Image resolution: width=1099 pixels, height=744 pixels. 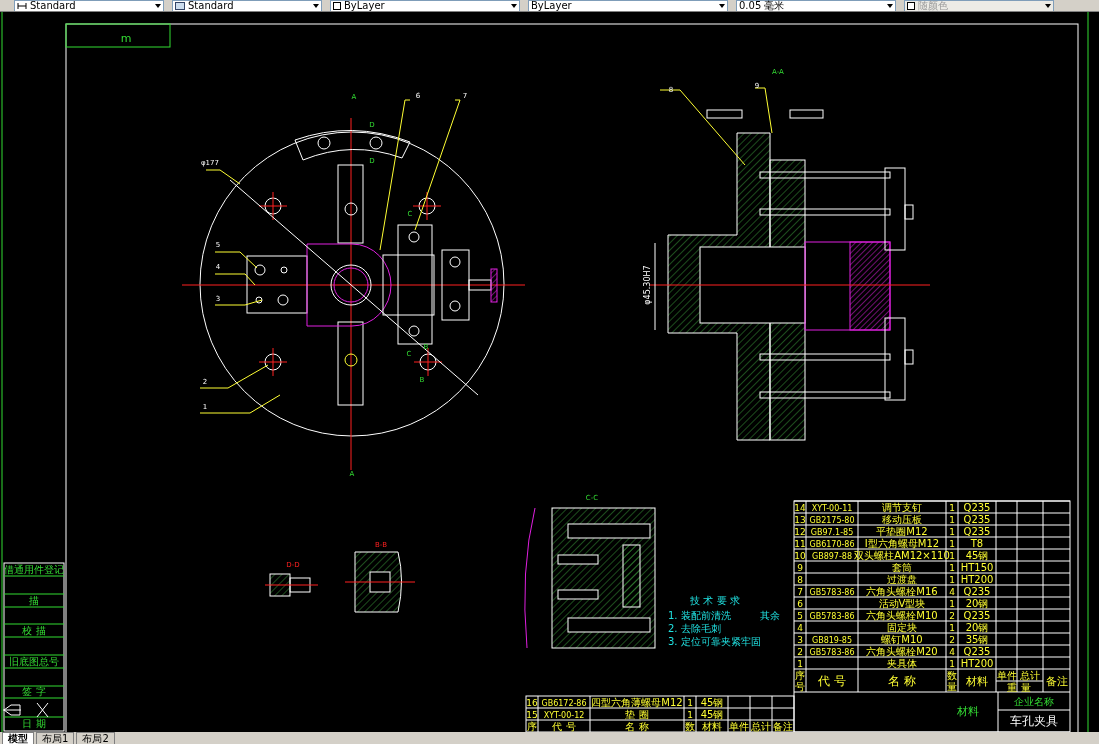 What do you see at coordinates (800, 652) in the screenshot?
I see `item-number: 2` at bounding box center [800, 652].